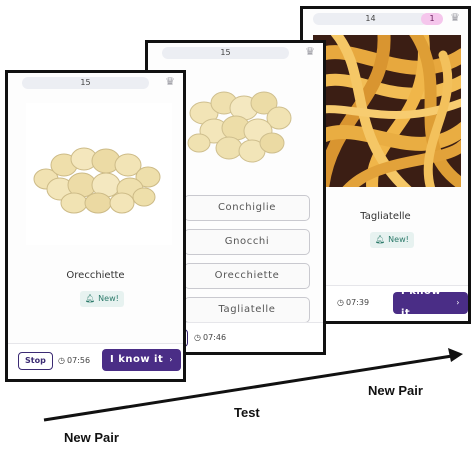 This screenshot has height=449, width=472. What do you see at coordinates (253, 385) in the screenshot?
I see `flow-arrow` at bounding box center [253, 385].